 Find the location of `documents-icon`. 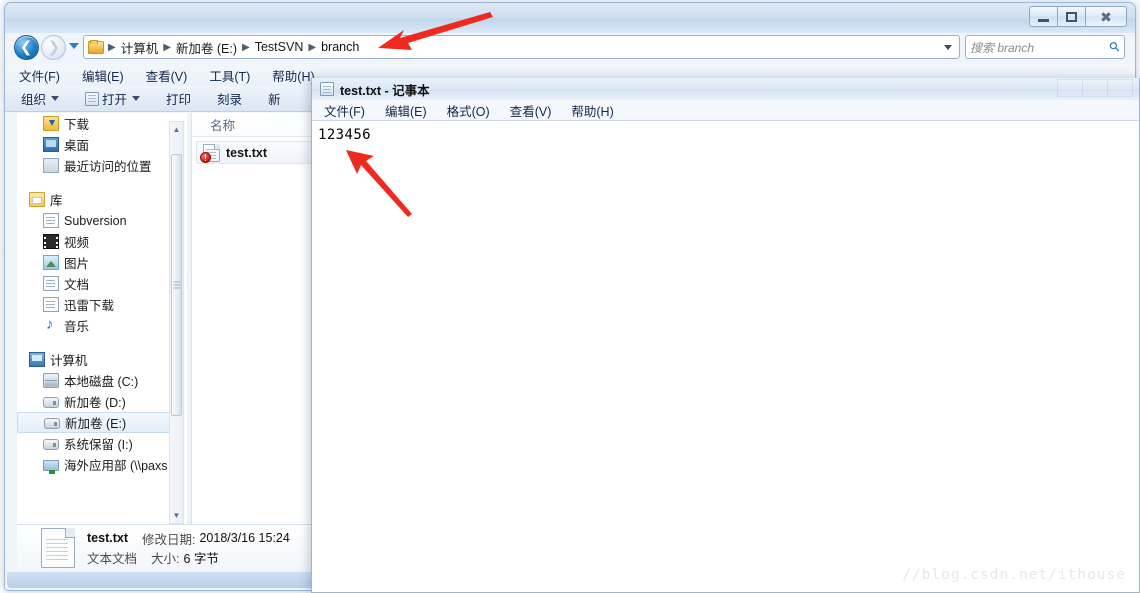

documents-icon is located at coordinates (51, 283).